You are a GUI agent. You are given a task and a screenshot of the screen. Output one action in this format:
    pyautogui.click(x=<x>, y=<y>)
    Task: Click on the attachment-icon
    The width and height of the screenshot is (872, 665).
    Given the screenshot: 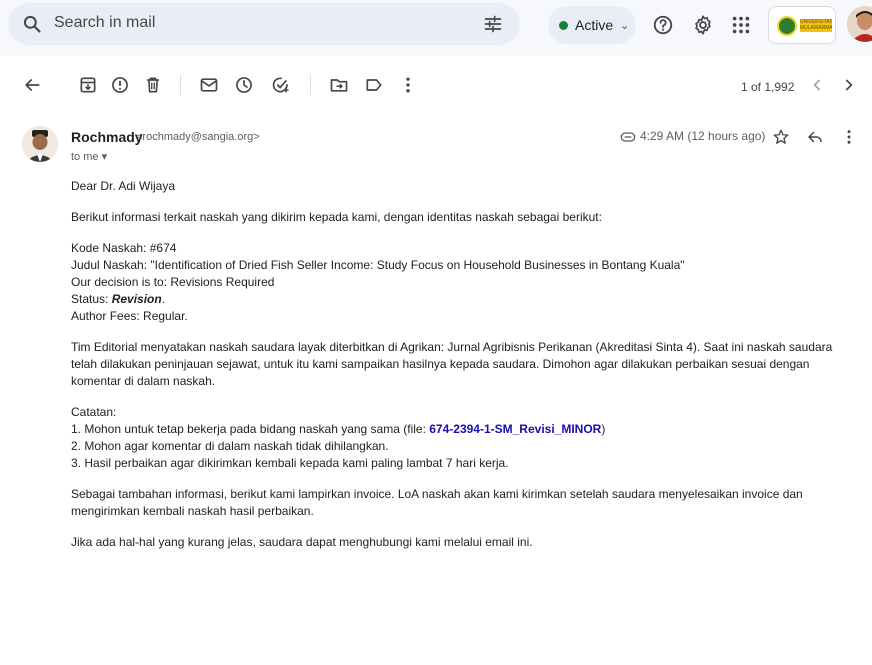 What is the action you would take?
    pyautogui.click(x=628, y=137)
    